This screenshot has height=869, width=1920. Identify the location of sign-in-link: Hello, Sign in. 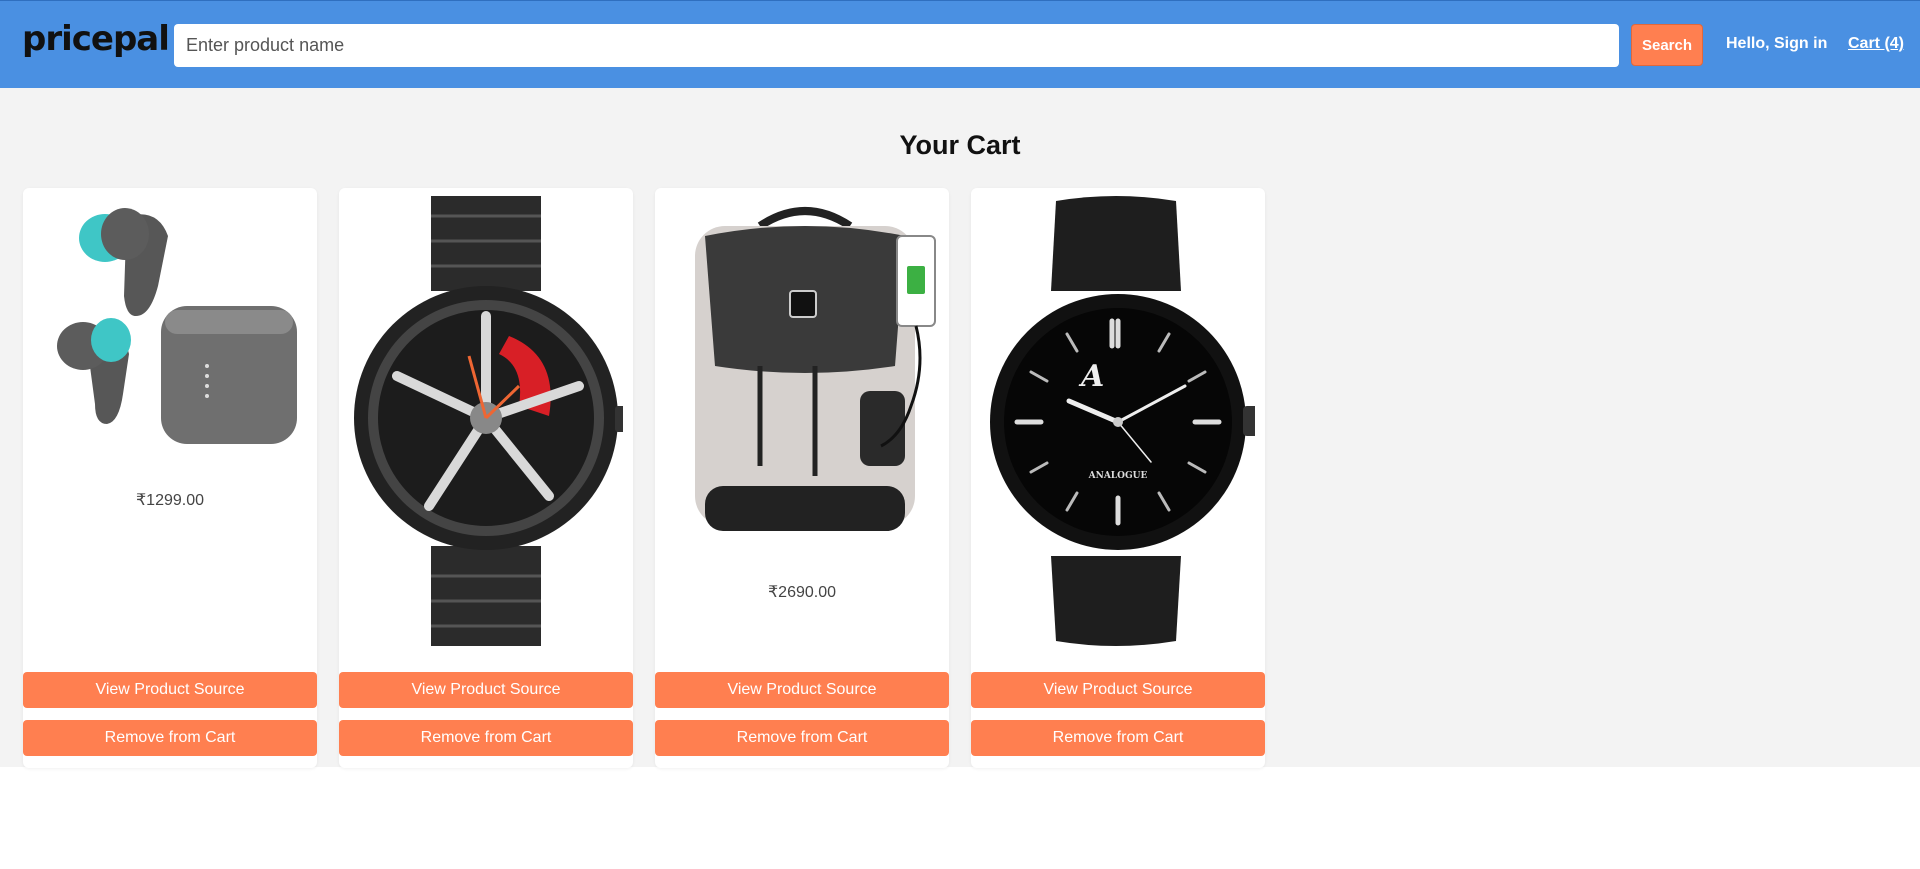
(1776, 44).